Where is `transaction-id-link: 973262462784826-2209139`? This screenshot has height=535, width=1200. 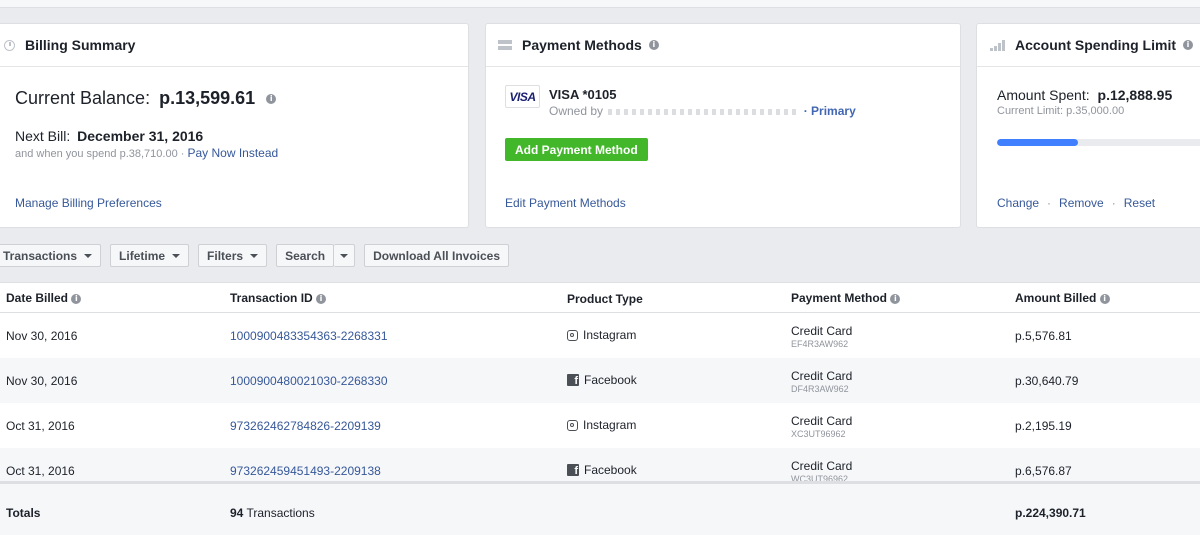 transaction-id-link: 973262462784826-2209139 is located at coordinates (305, 426).